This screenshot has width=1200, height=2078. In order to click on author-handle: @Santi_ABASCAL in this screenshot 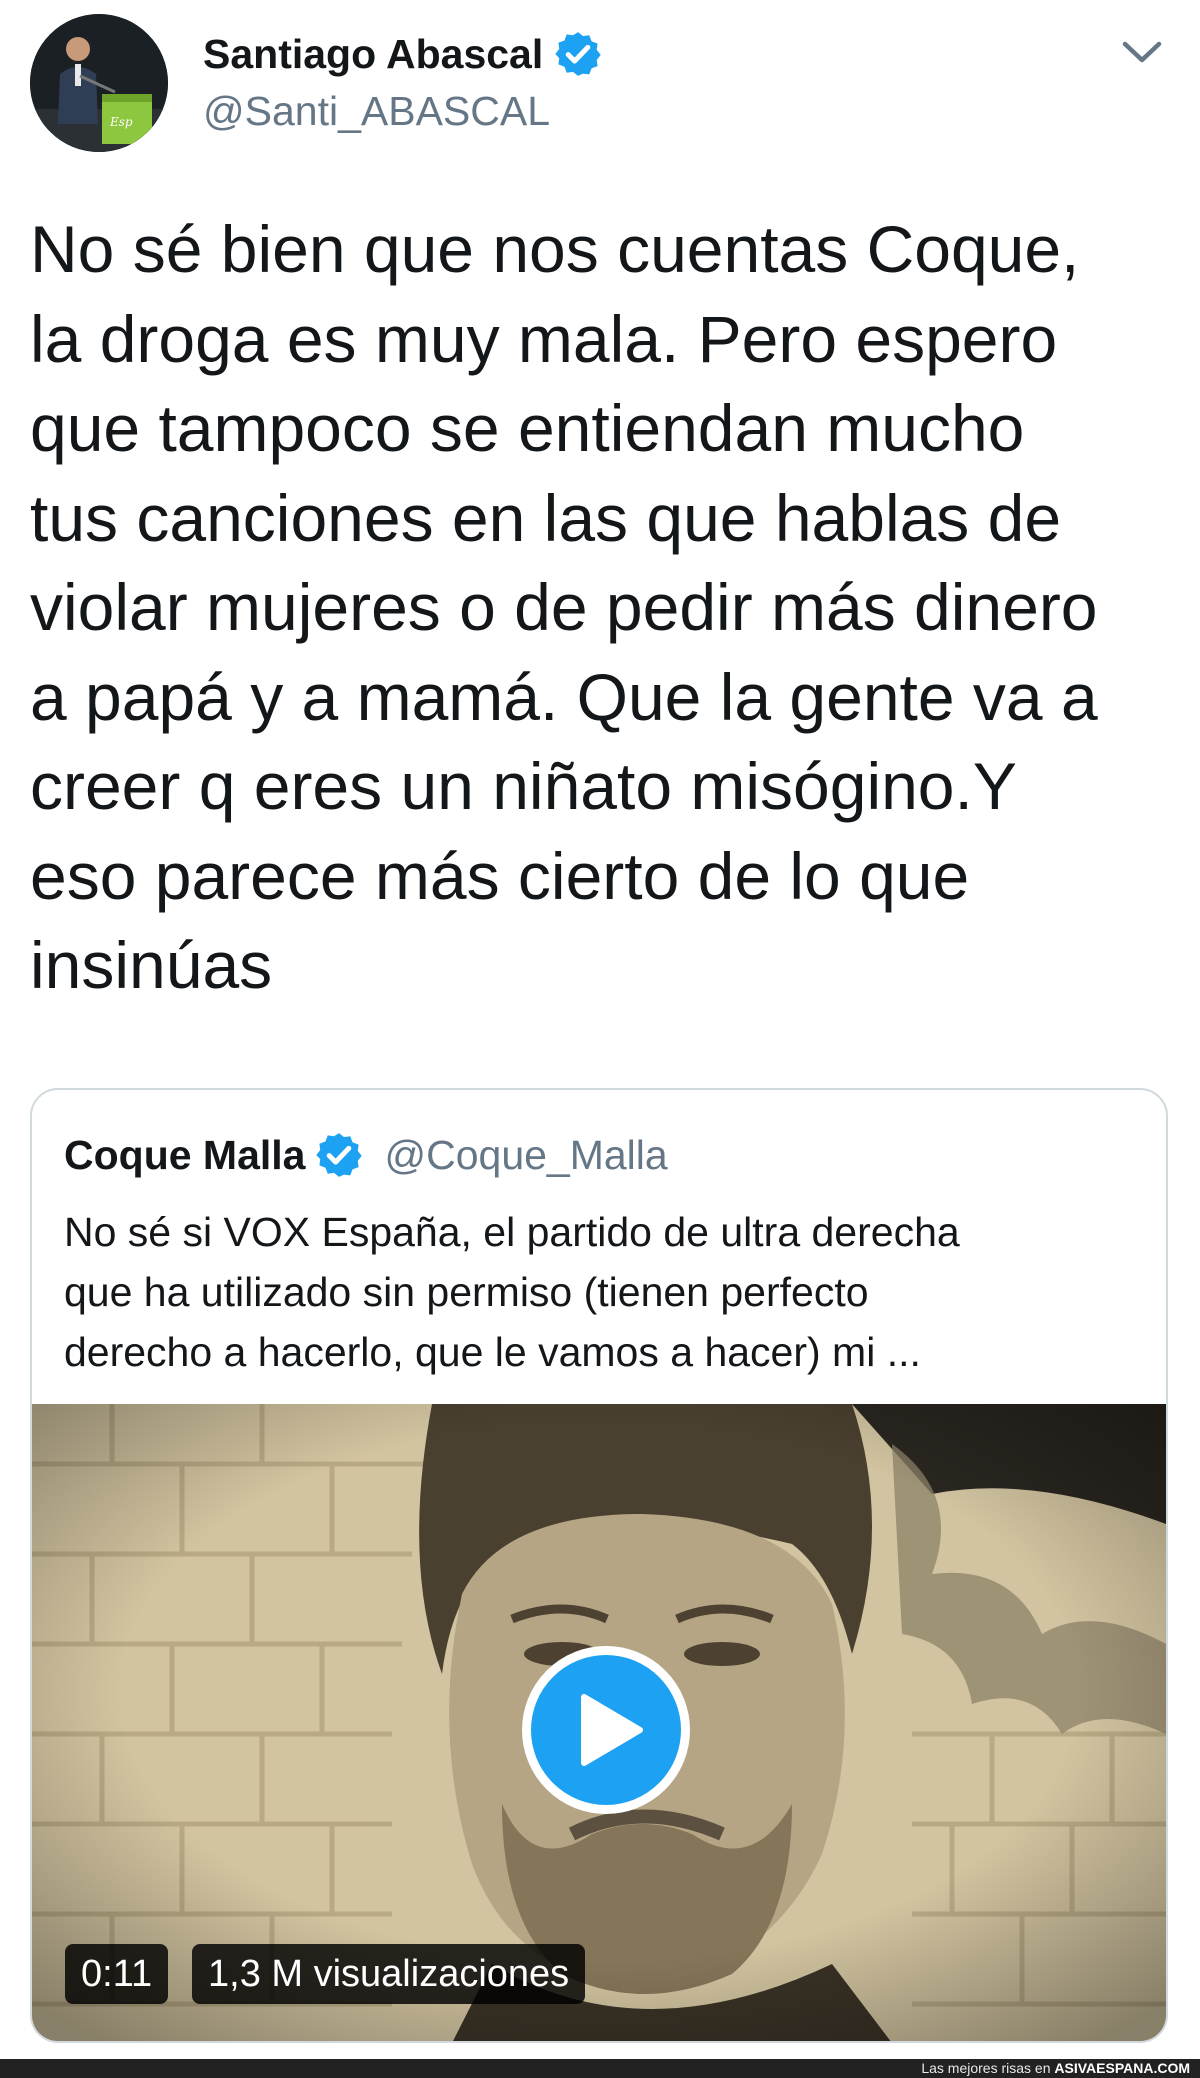, I will do `click(376, 111)`.